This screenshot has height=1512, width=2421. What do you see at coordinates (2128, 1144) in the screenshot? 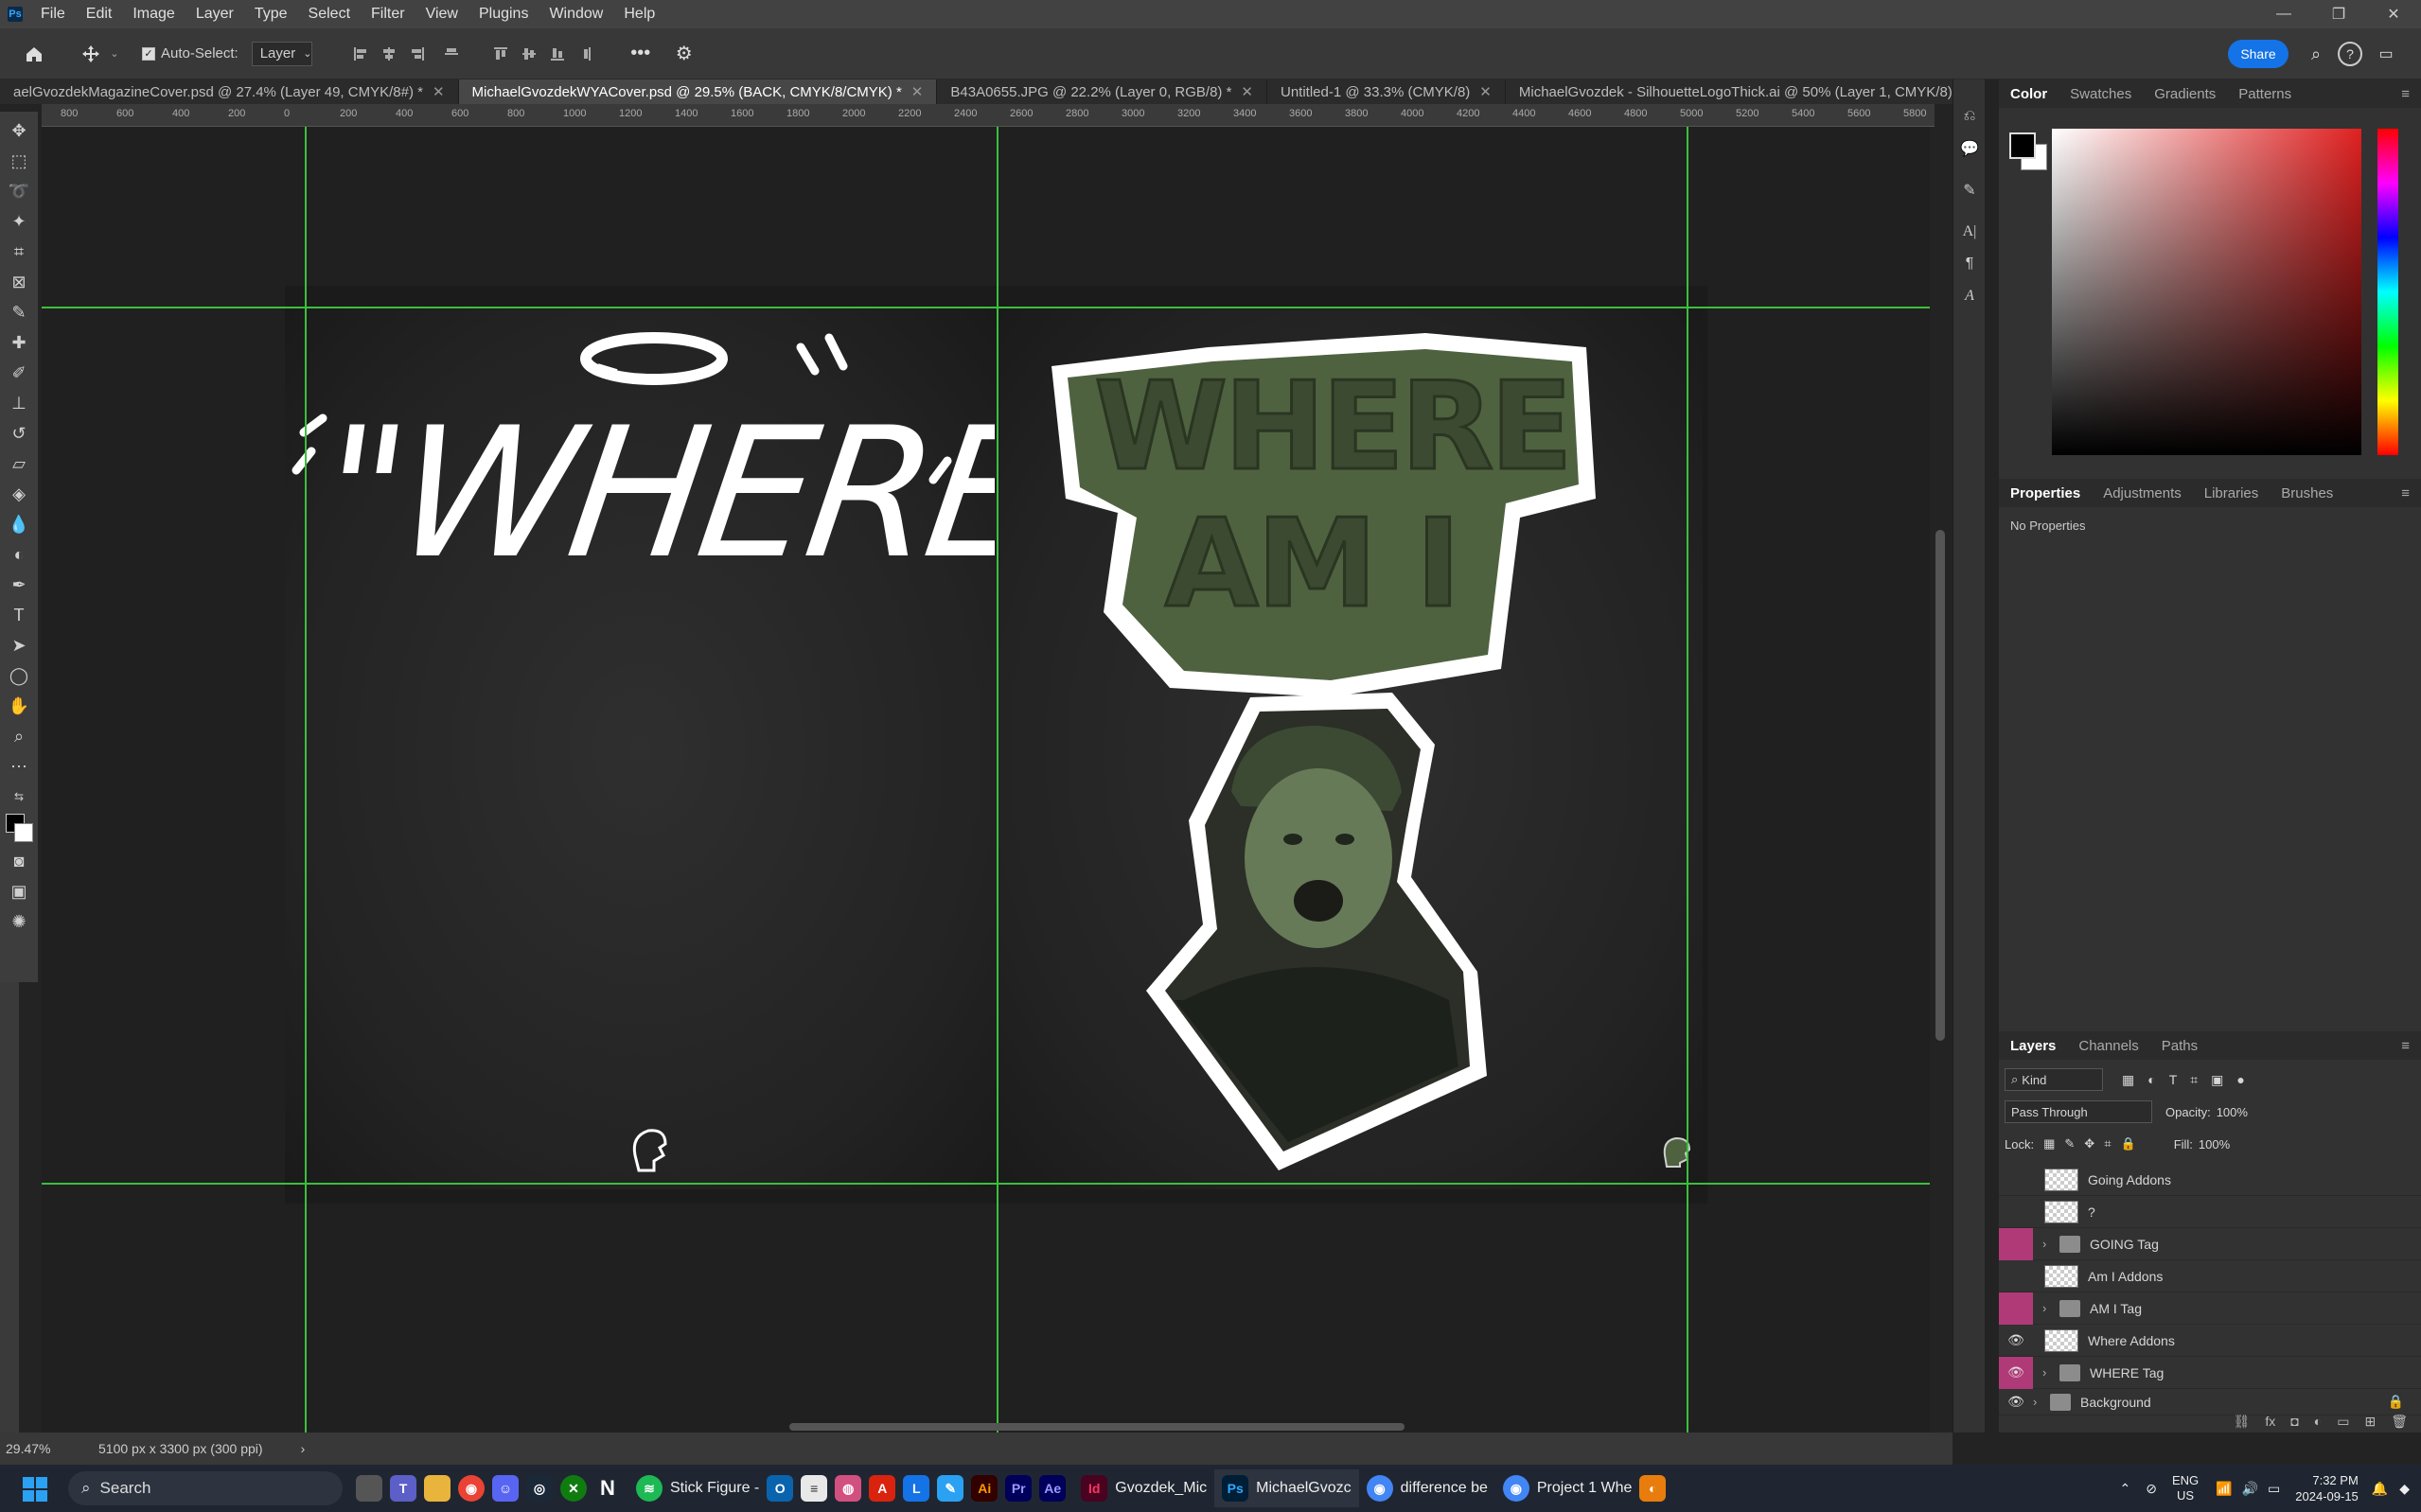
I see `lock-all-icon: 🔒` at bounding box center [2128, 1144].